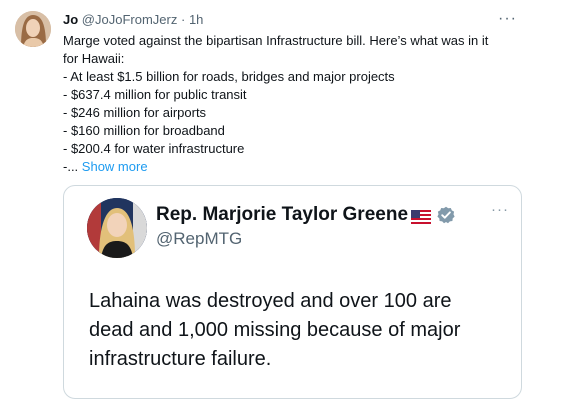 This screenshot has width=565, height=405. I want to click on tweet-text-last-line: -... Show more, so click(298, 167).